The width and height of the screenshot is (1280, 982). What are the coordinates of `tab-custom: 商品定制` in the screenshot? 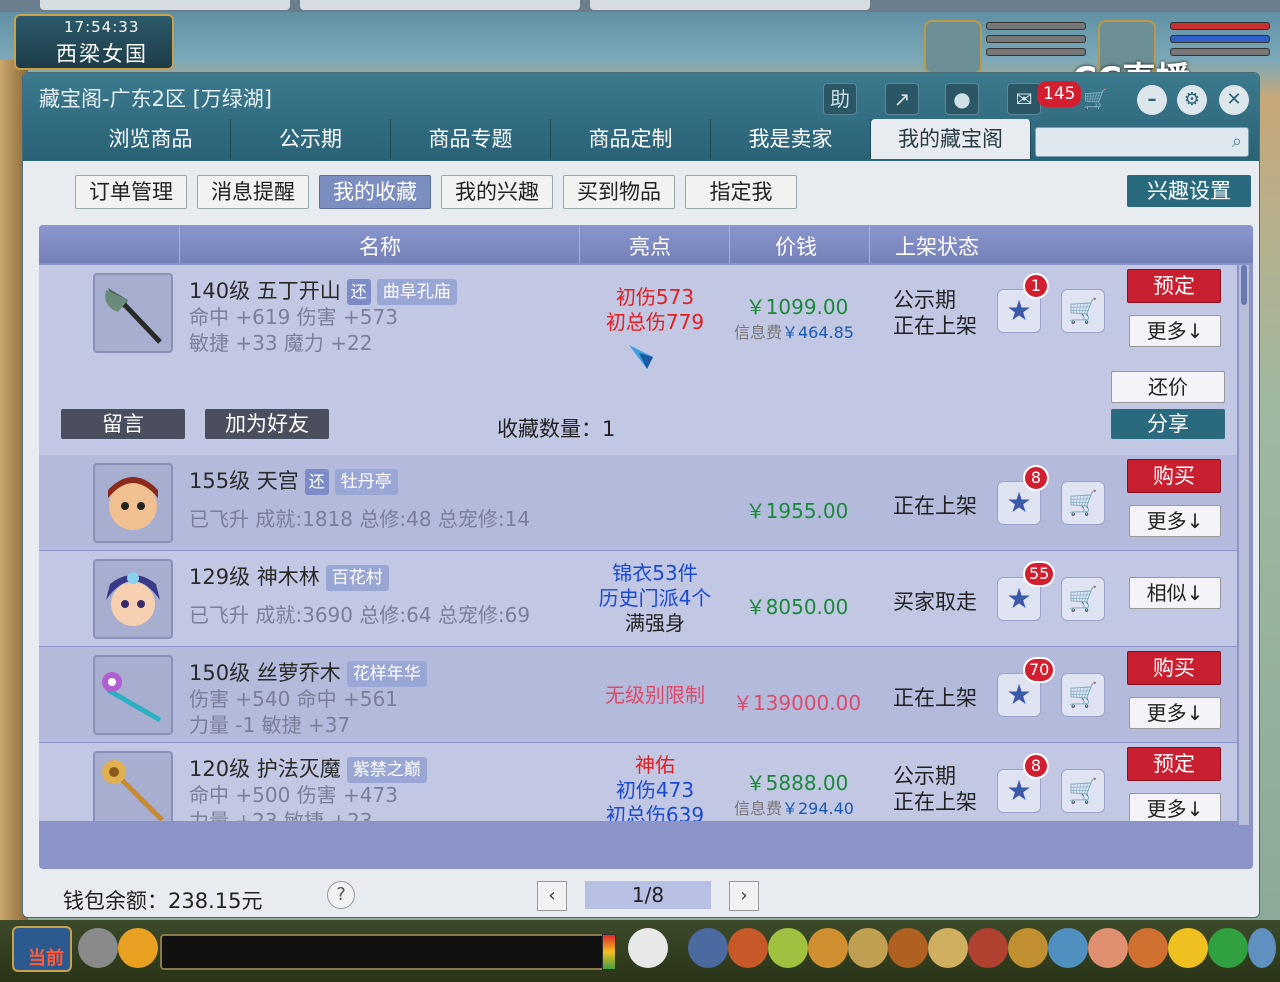 It's located at (631, 139).